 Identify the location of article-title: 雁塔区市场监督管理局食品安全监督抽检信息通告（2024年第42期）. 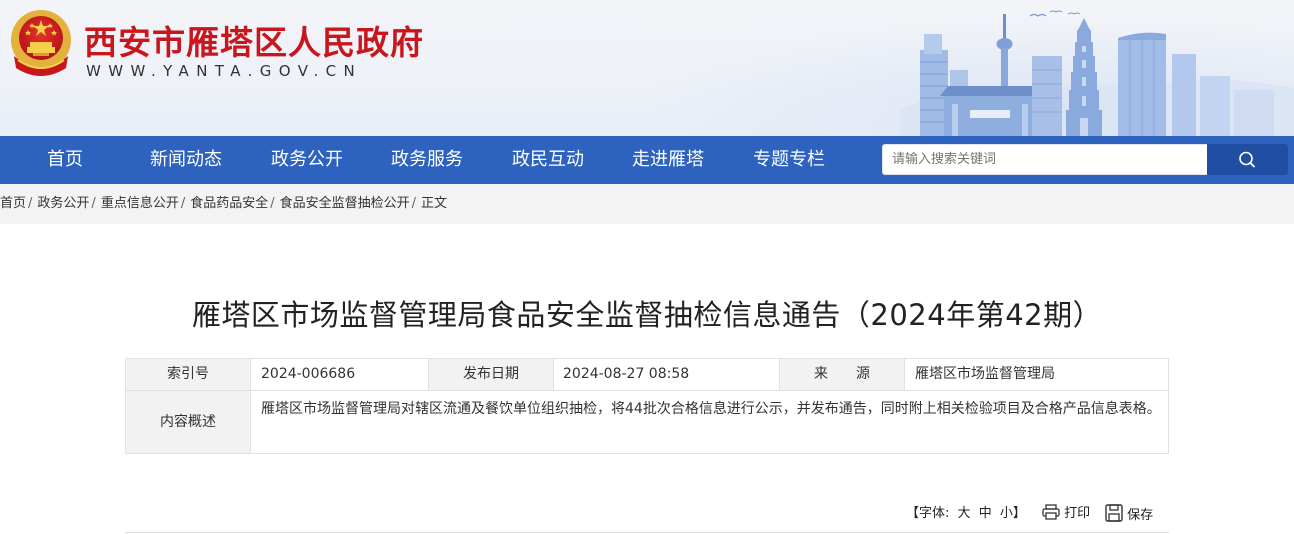
(647, 315).